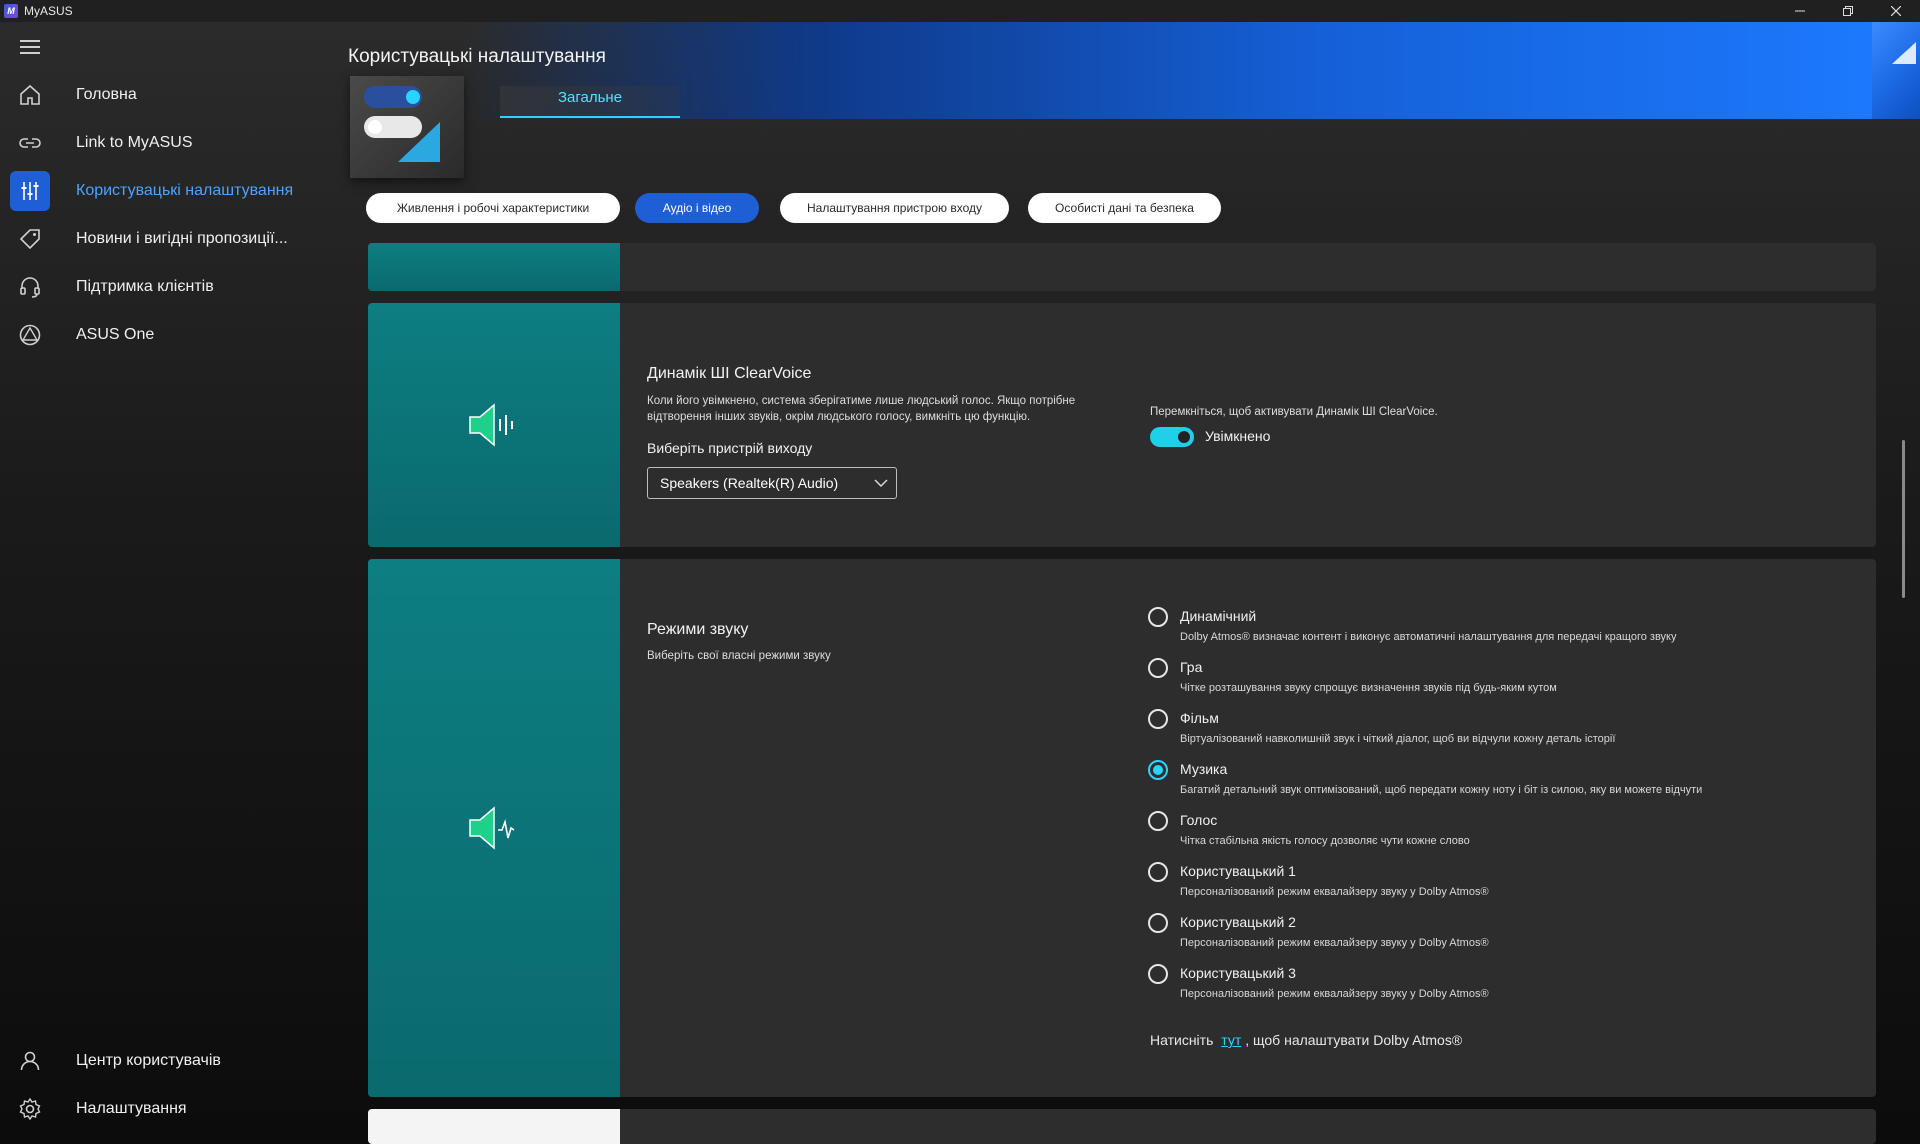 Image resolution: width=1920 pixels, height=1144 pixels. What do you see at coordinates (30, 143) in the screenshot?
I see `link-icon` at bounding box center [30, 143].